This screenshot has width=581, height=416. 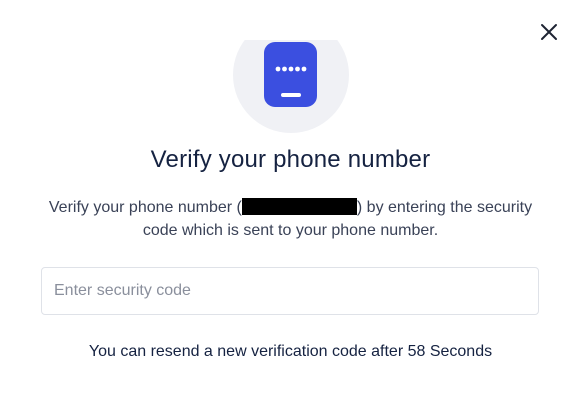 I want to click on hero-illustration, so click(x=291, y=75).